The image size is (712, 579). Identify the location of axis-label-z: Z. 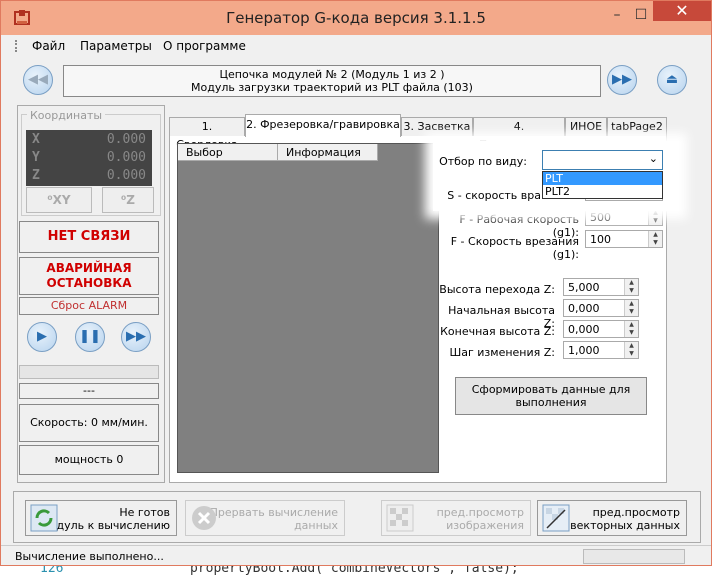
(36, 175).